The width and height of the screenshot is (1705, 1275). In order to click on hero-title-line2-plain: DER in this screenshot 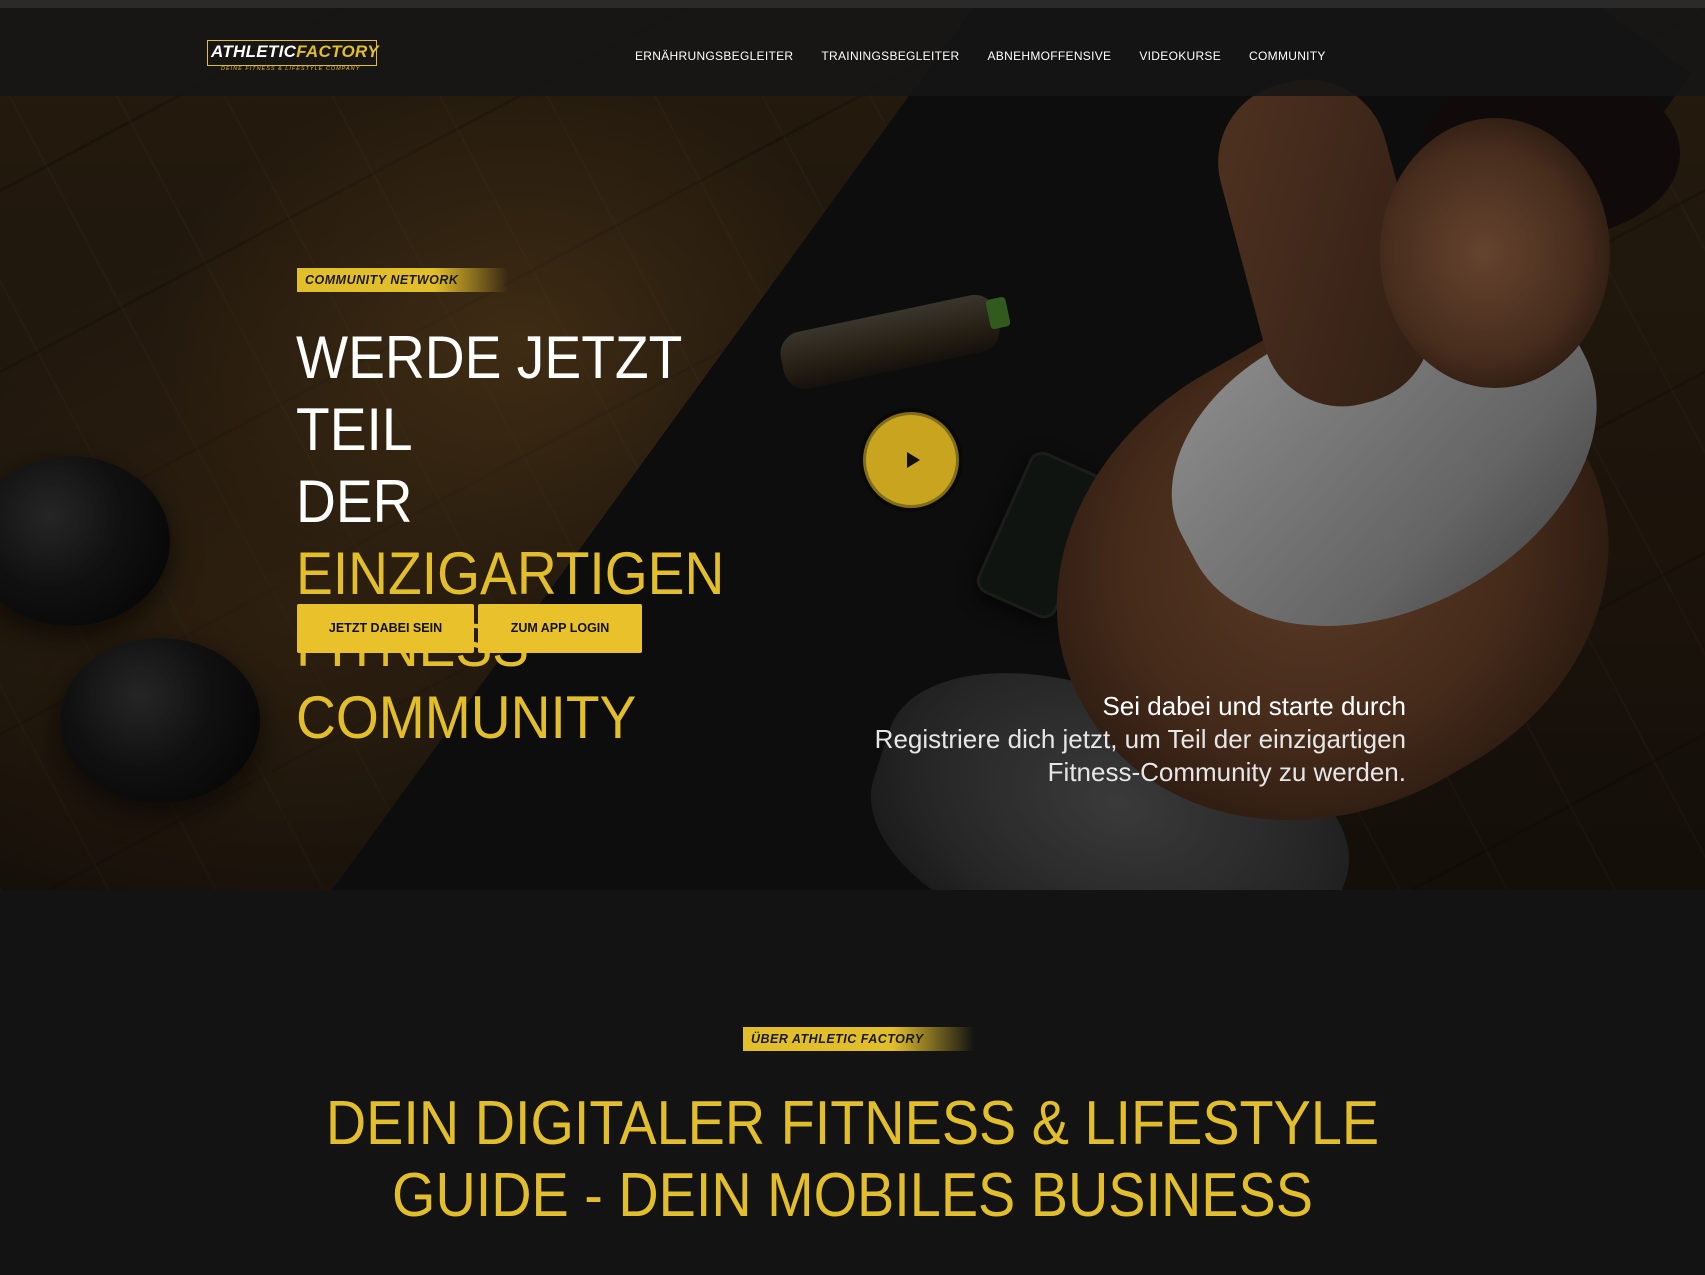, I will do `click(354, 501)`.